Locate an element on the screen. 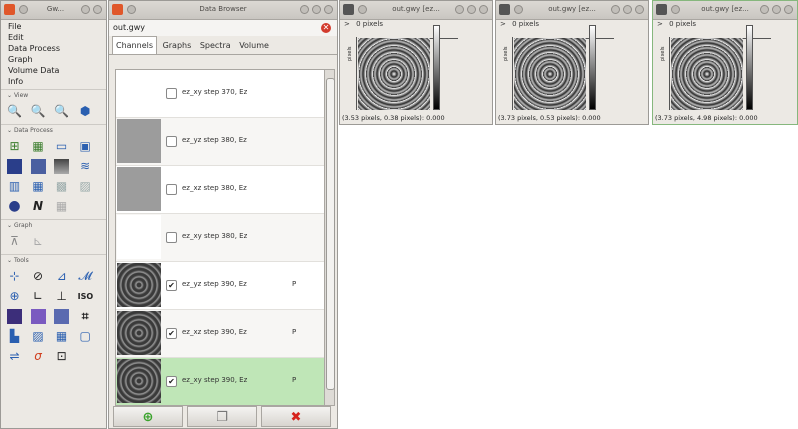 The width and height of the screenshot is (798, 429). presentation-icon is located at coordinates (14, 166).